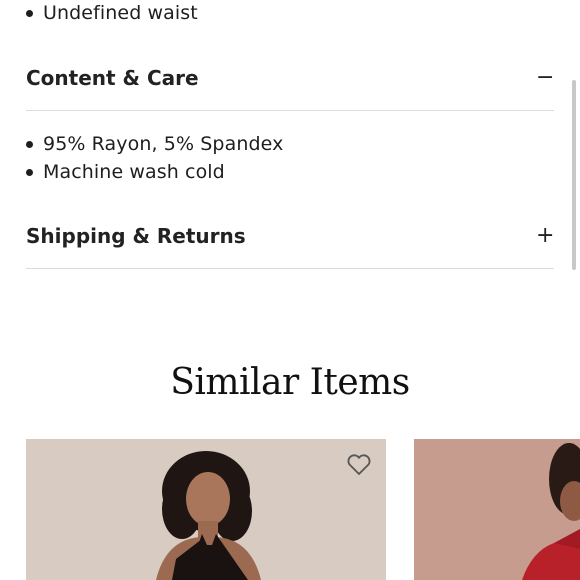 The image size is (580, 580). I want to click on product-image, so click(497, 509).